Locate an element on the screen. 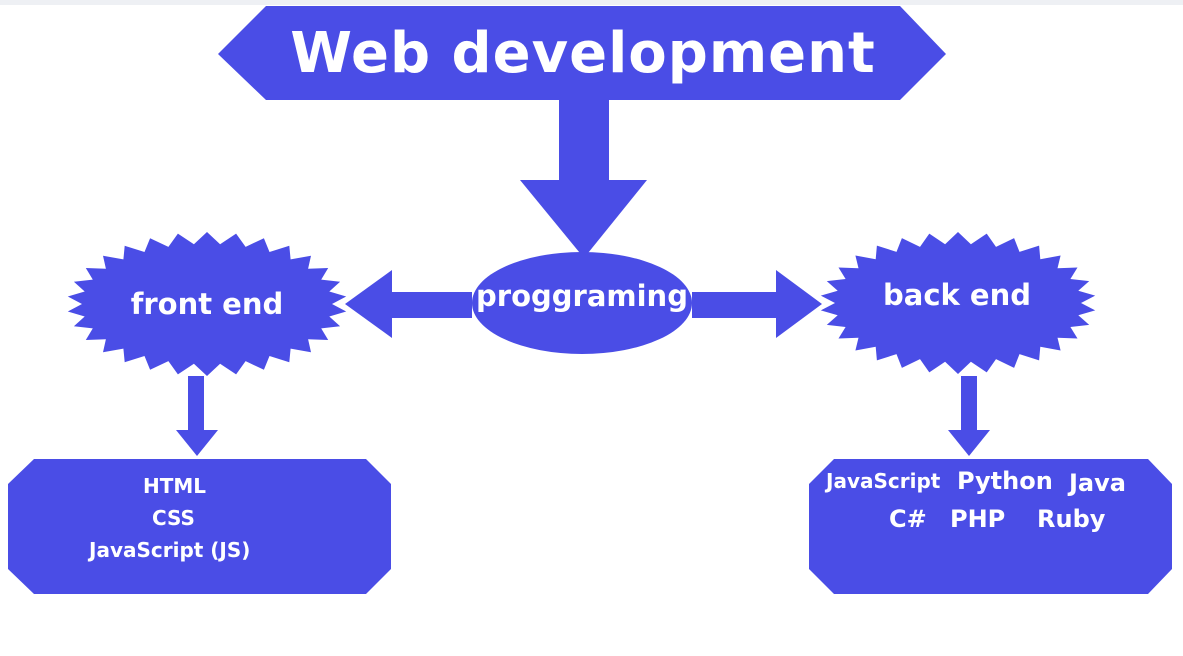  back-end-item-ruby: Ruby is located at coordinates (1071, 519).